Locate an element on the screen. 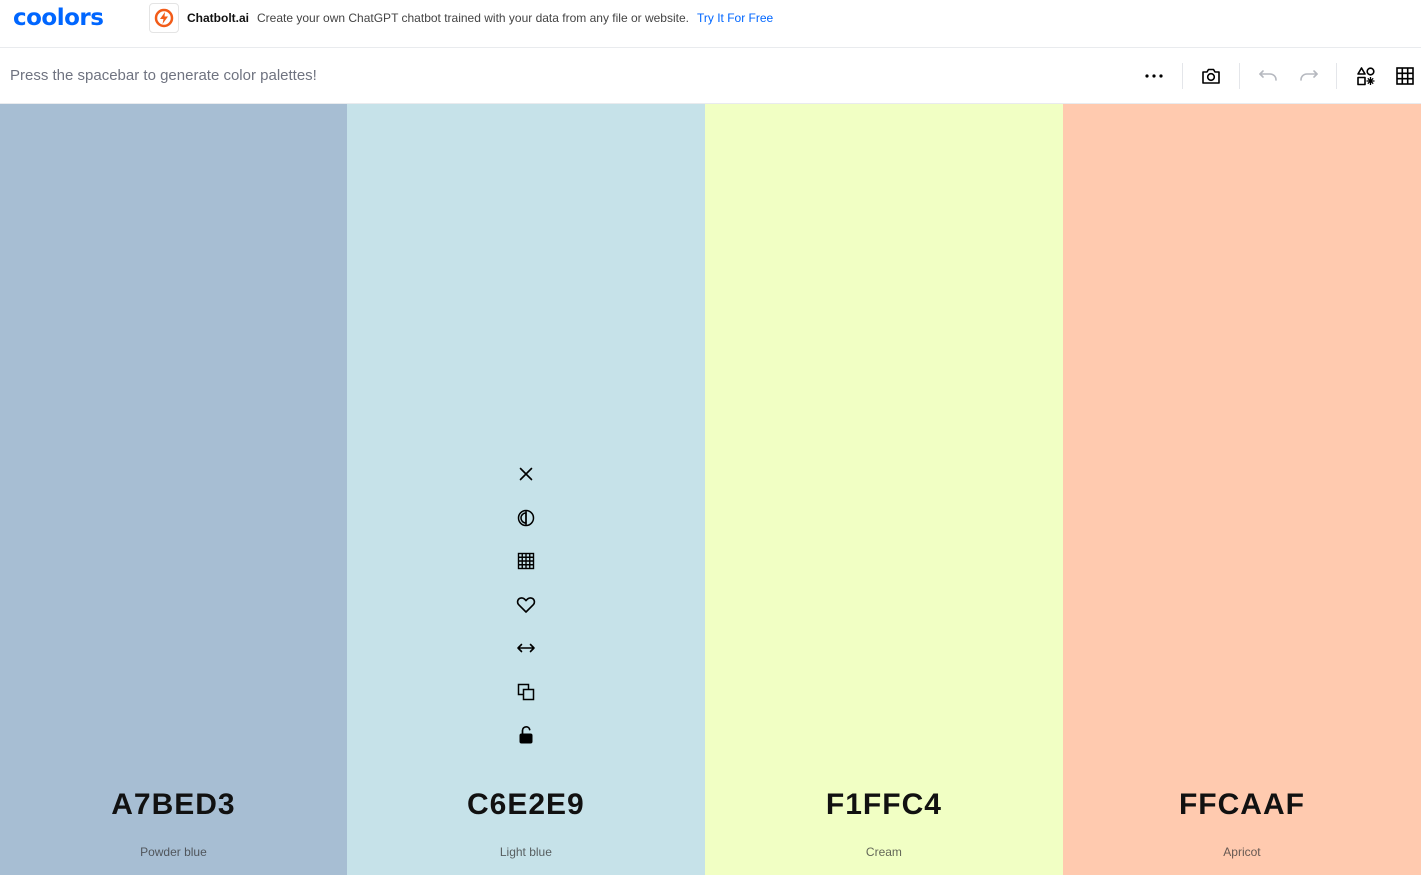 The height and width of the screenshot is (875, 1421). more-options-button is located at coordinates (1154, 76).